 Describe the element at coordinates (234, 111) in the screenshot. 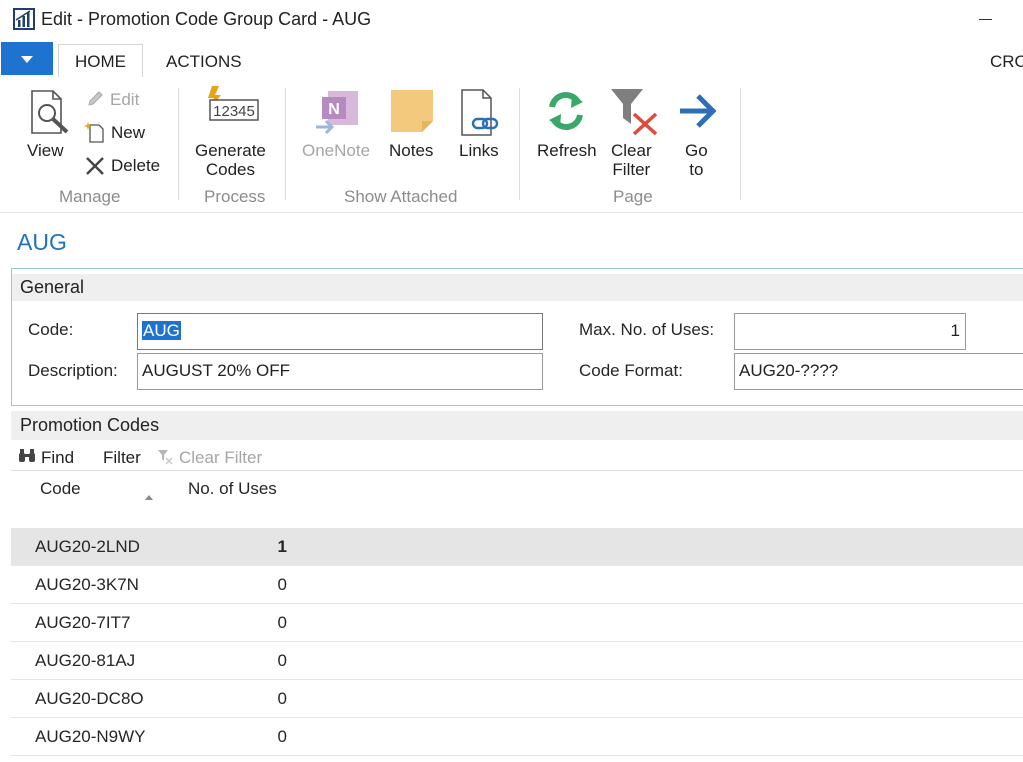

I see `svg-text: 12345` at that location.